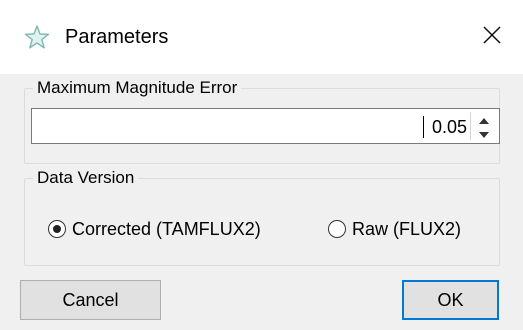 The height and width of the screenshot is (330, 523). I want to click on ok-button: OK, so click(450, 300).